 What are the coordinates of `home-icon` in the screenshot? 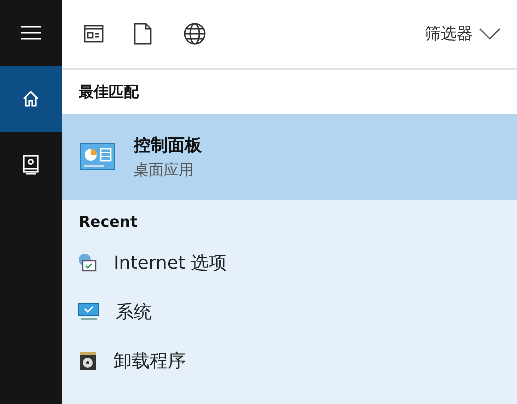 It's located at (31, 99).